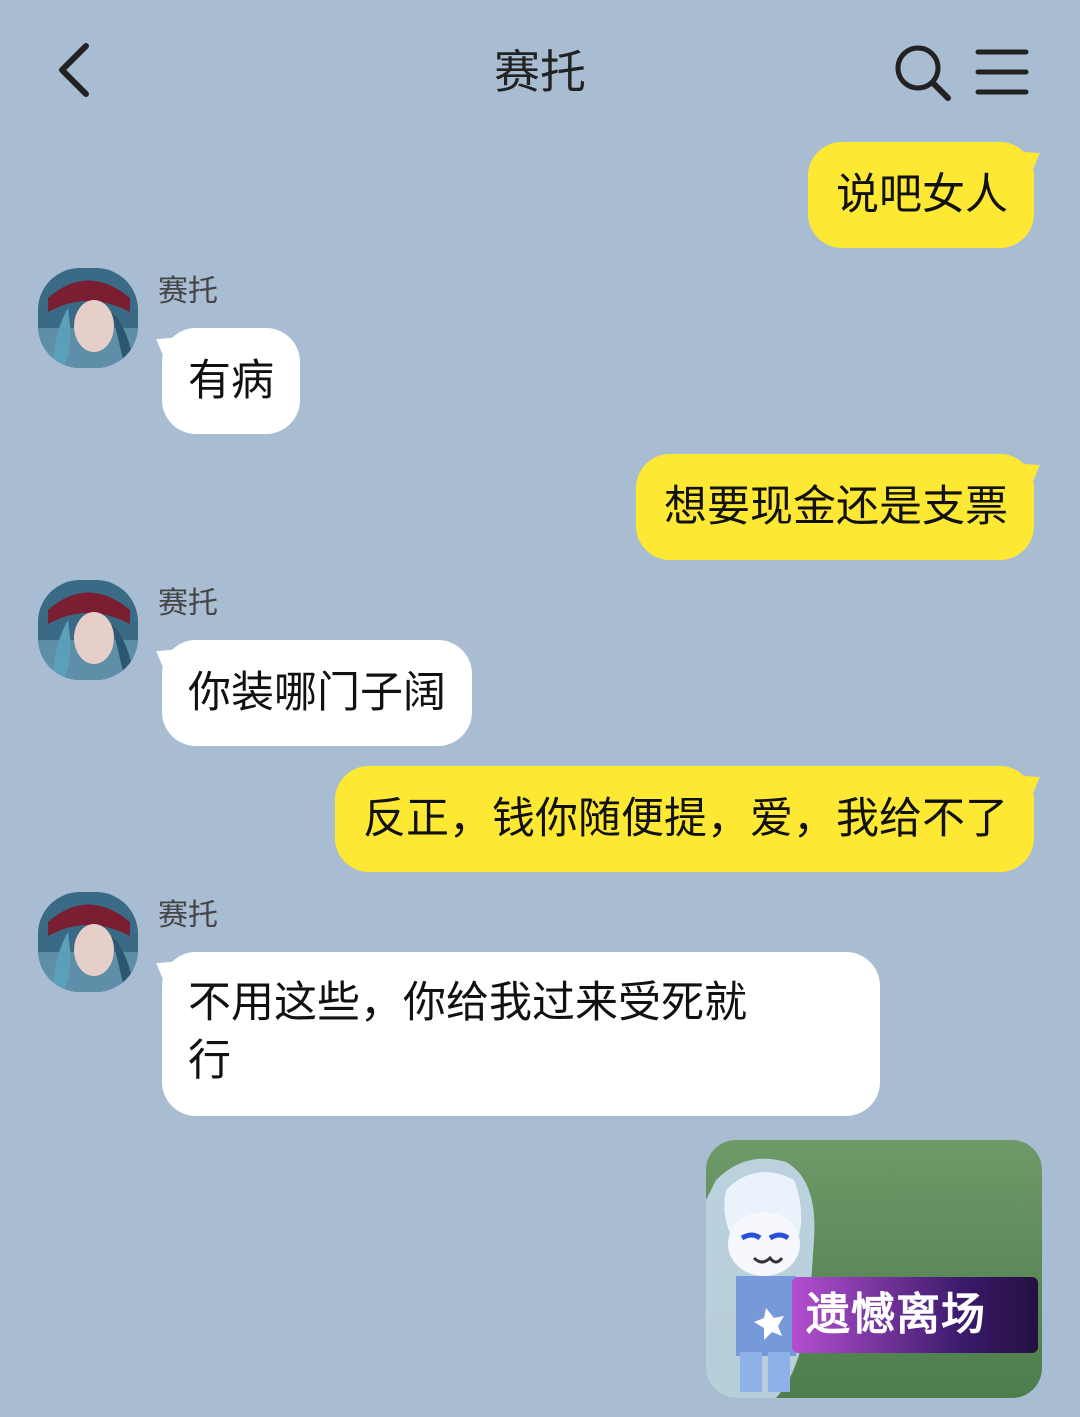 This screenshot has height=1417, width=1080. Describe the element at coordinates (915, 1315) in the screenshot. I see `sticker-caption: 遗憾离场` at that location.